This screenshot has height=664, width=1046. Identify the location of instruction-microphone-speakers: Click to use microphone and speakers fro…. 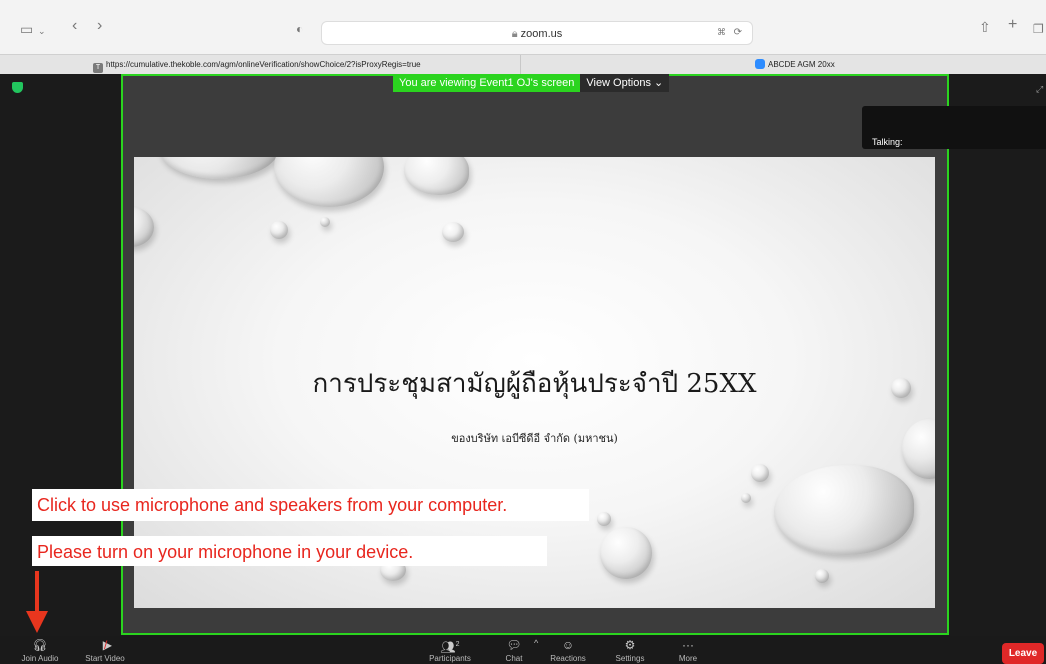
(310, 505).